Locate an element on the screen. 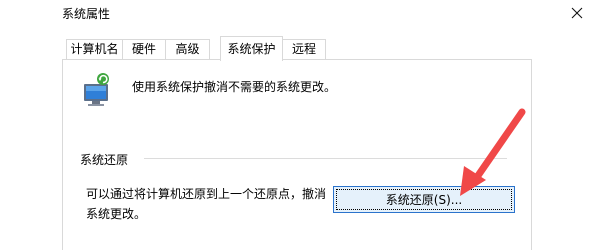 The width and height of the screenshot is (600, 250). title-bar: 系统属性 is located at coordinates (300, 15).